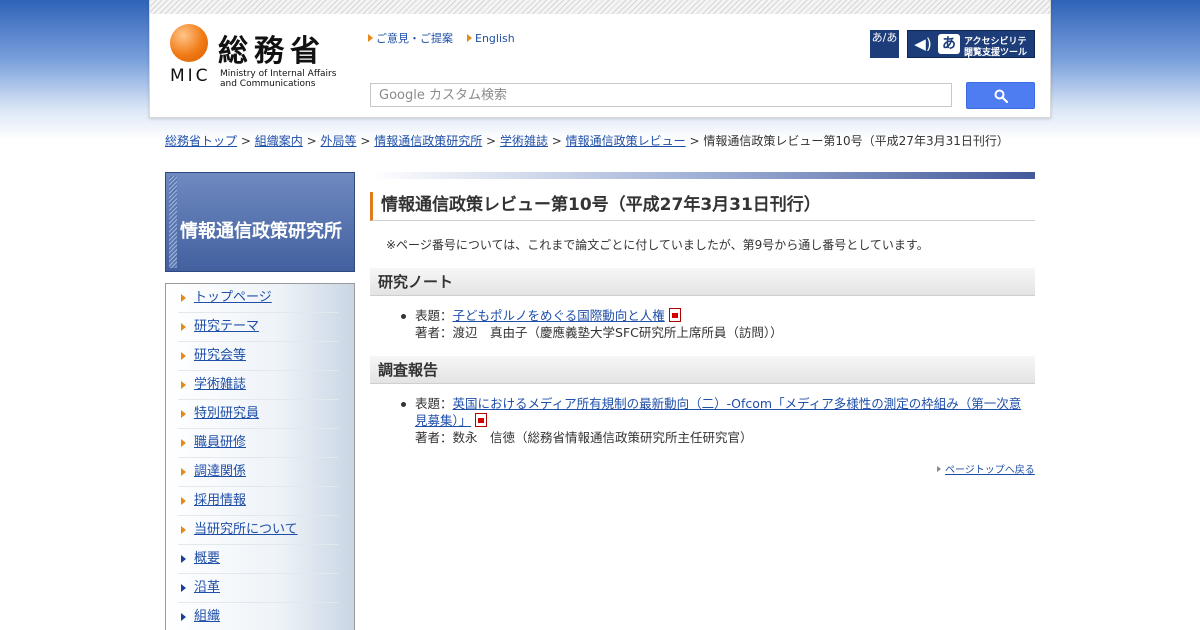 This screenshot has width=1200, height=630. I want to click on sidebar-title: 情報通信政策研究所, so click(261, 231).